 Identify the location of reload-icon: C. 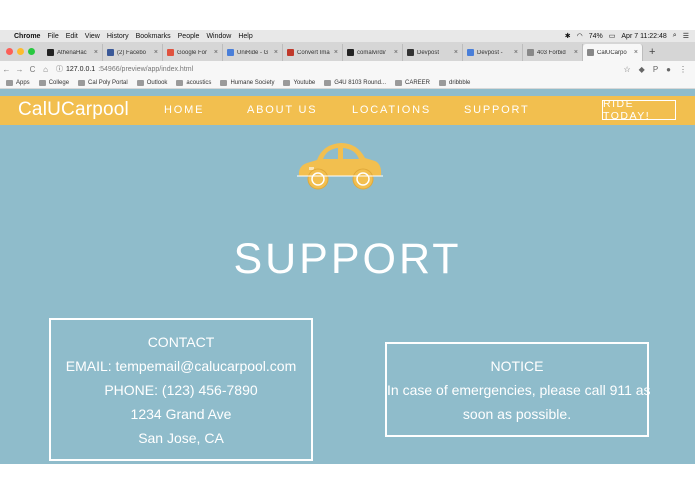
(32, 69).